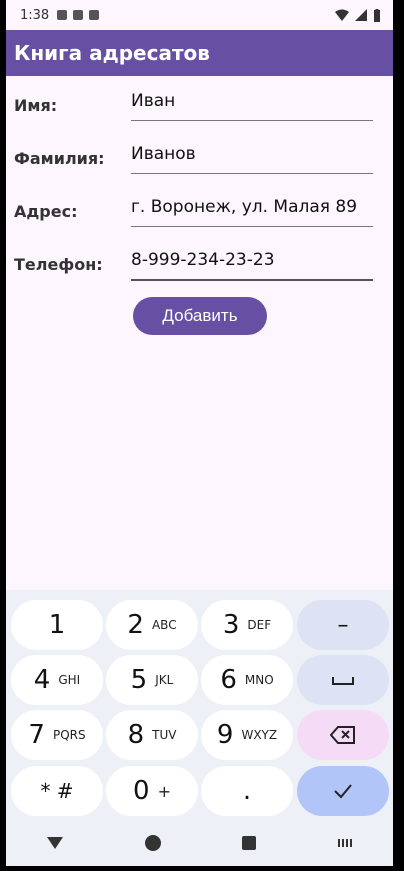 The image size is (404, 871). Describe the element at coordinates (252, 212) in the screenshot. I see `address-input: г. Воронеж, ул. Малая 89` at that location.